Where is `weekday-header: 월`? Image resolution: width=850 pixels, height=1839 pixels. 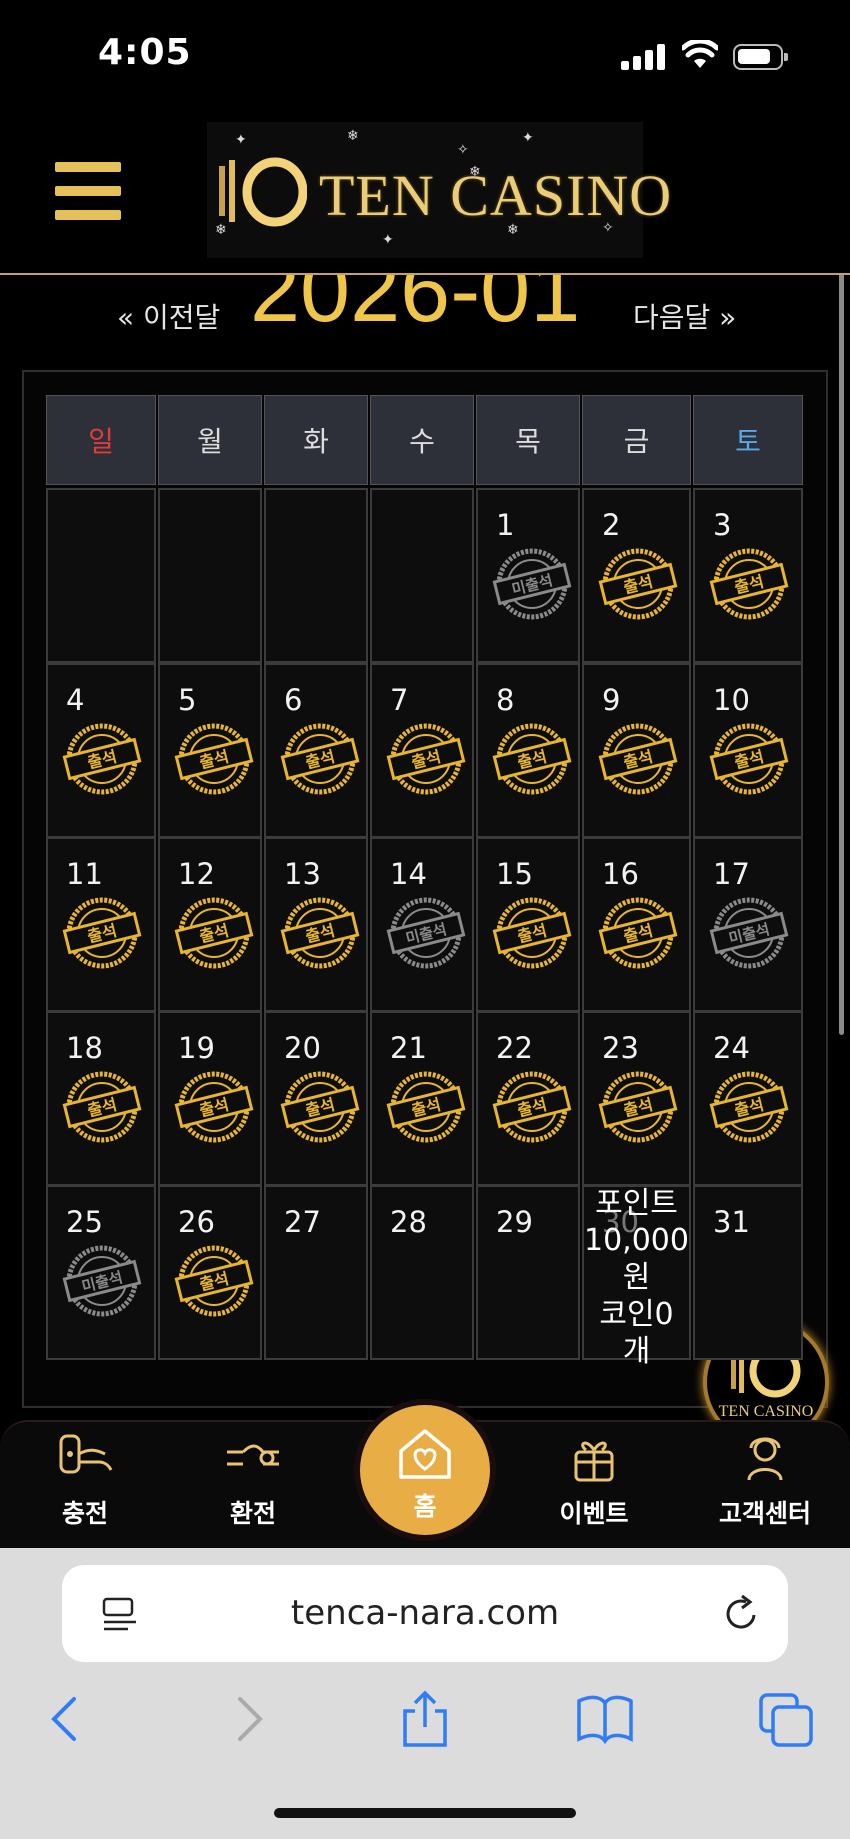 weekday-header: 월 is located at coordinates (210, 440).